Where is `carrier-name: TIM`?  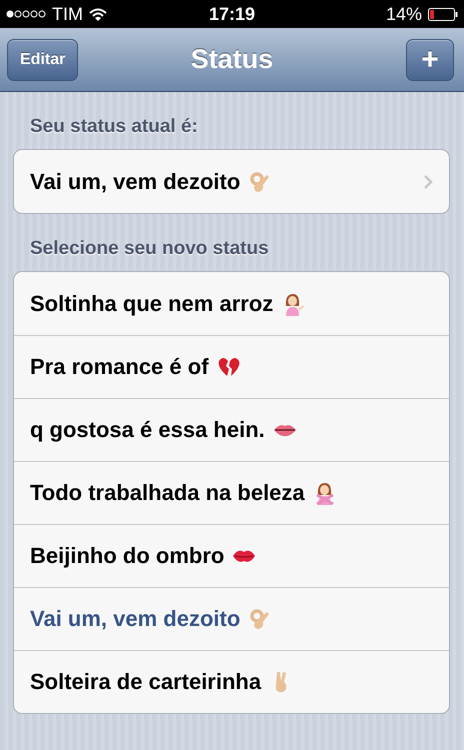 carrier-name: TIM is located at coordinates (67, 14).